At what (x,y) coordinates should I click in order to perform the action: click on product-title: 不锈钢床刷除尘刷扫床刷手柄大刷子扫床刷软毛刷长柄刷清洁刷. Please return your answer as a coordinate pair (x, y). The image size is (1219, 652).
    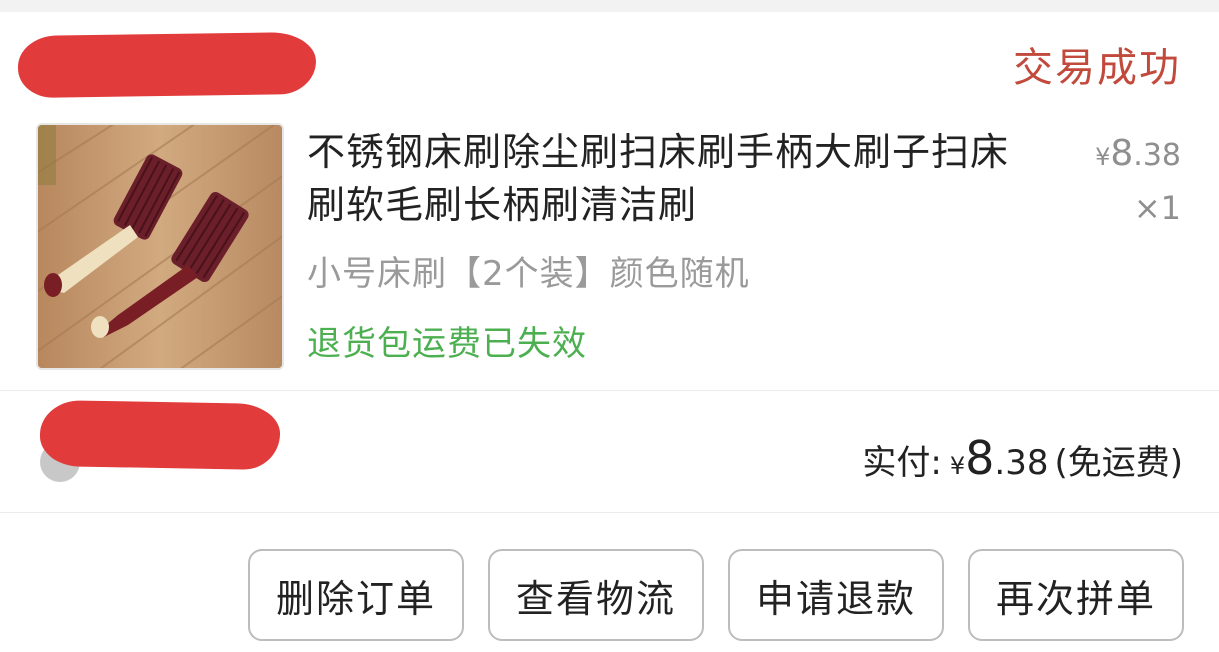
    Looking at the image, I should click on (672, 179).